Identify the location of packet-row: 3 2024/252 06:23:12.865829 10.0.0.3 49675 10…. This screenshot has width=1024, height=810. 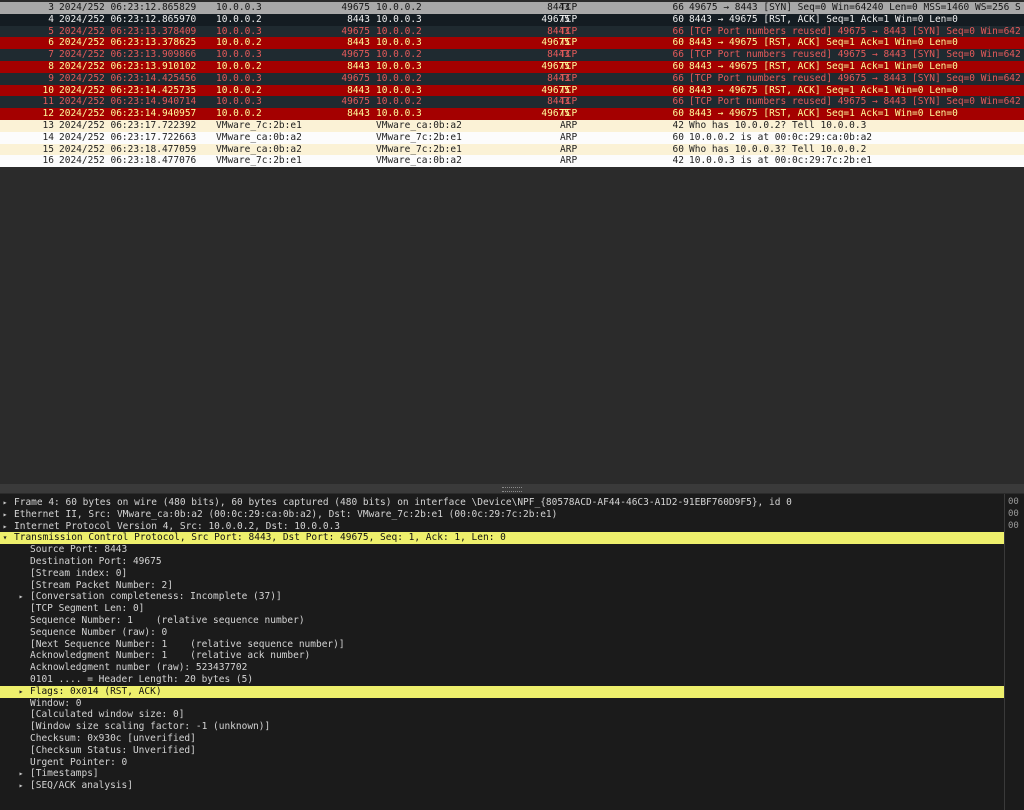
(512, 8).